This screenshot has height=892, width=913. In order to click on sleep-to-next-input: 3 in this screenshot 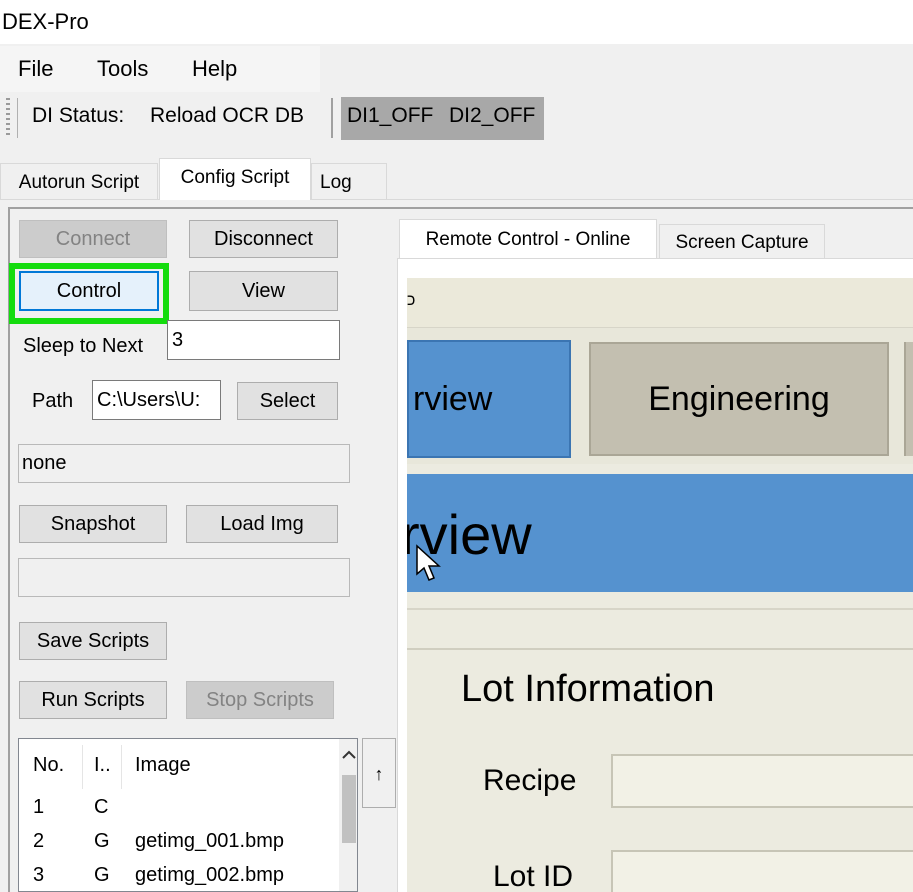, I will do `click(253, 340)`.